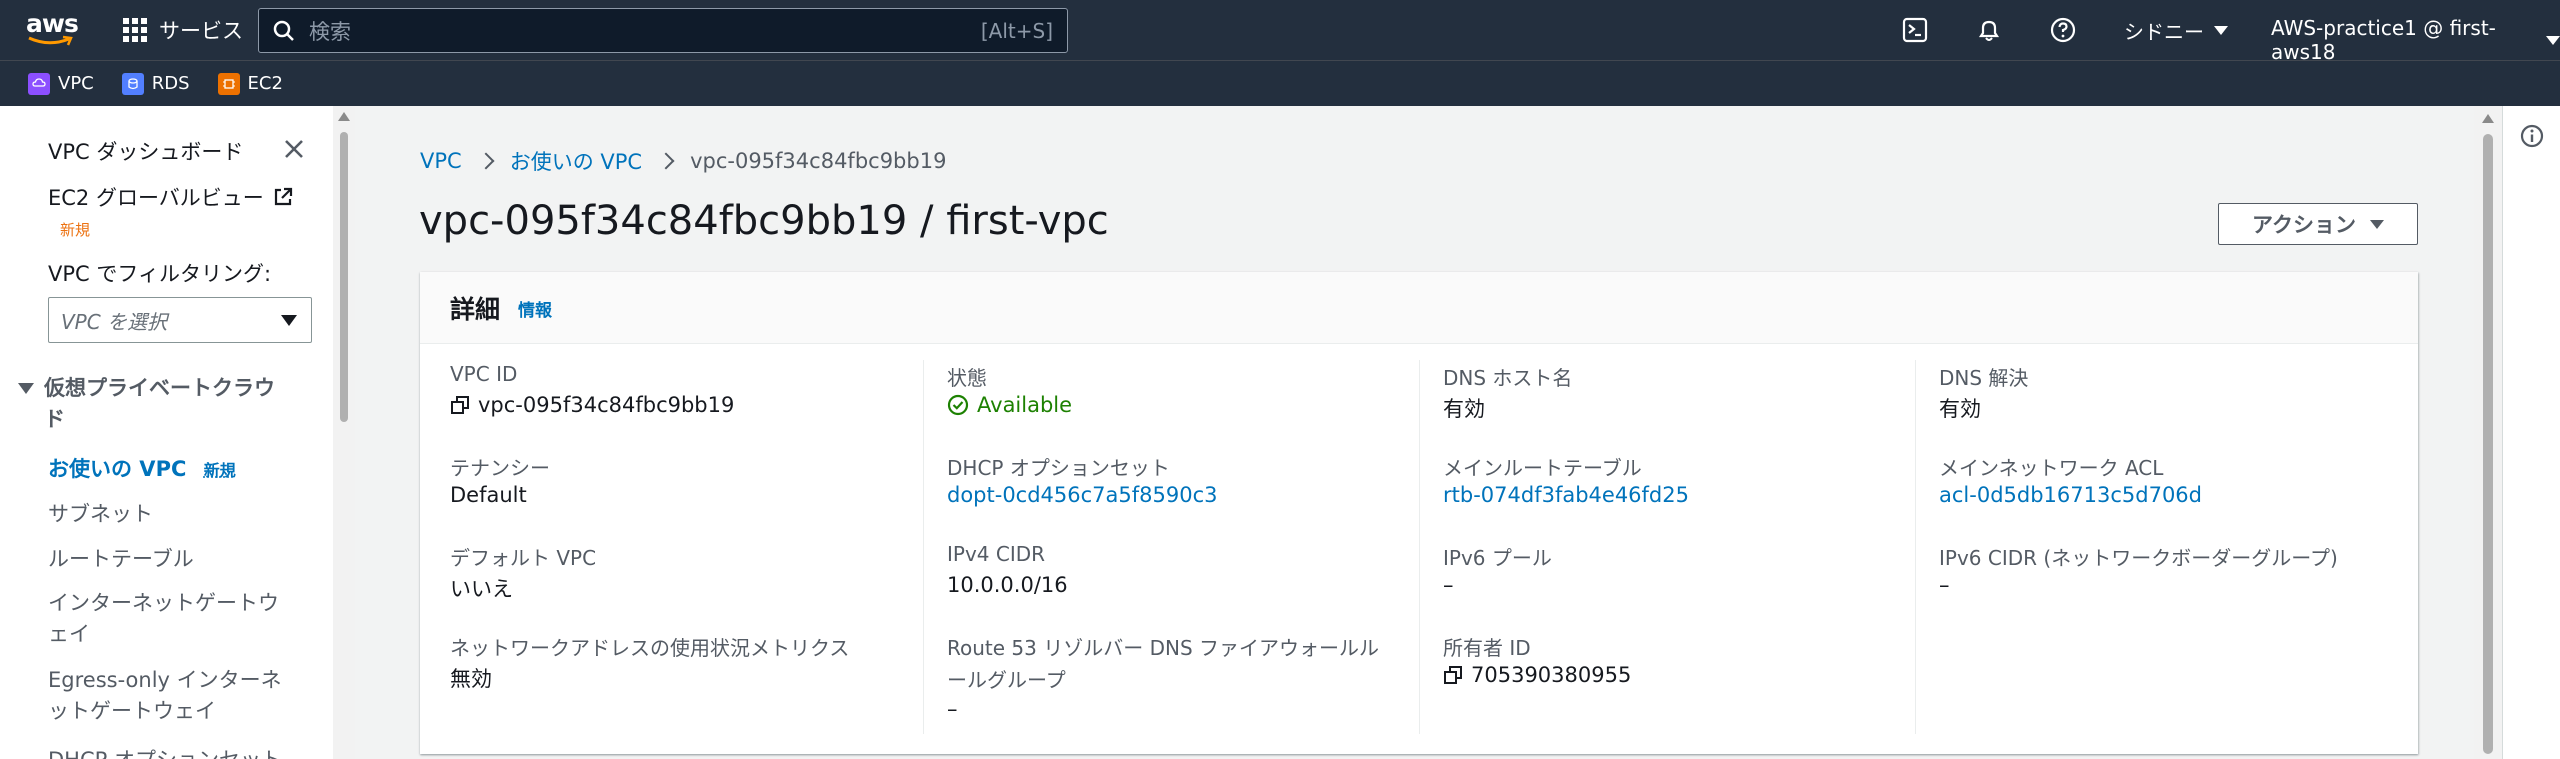  I want to click on vpc-service-icon, so click(39, 84).